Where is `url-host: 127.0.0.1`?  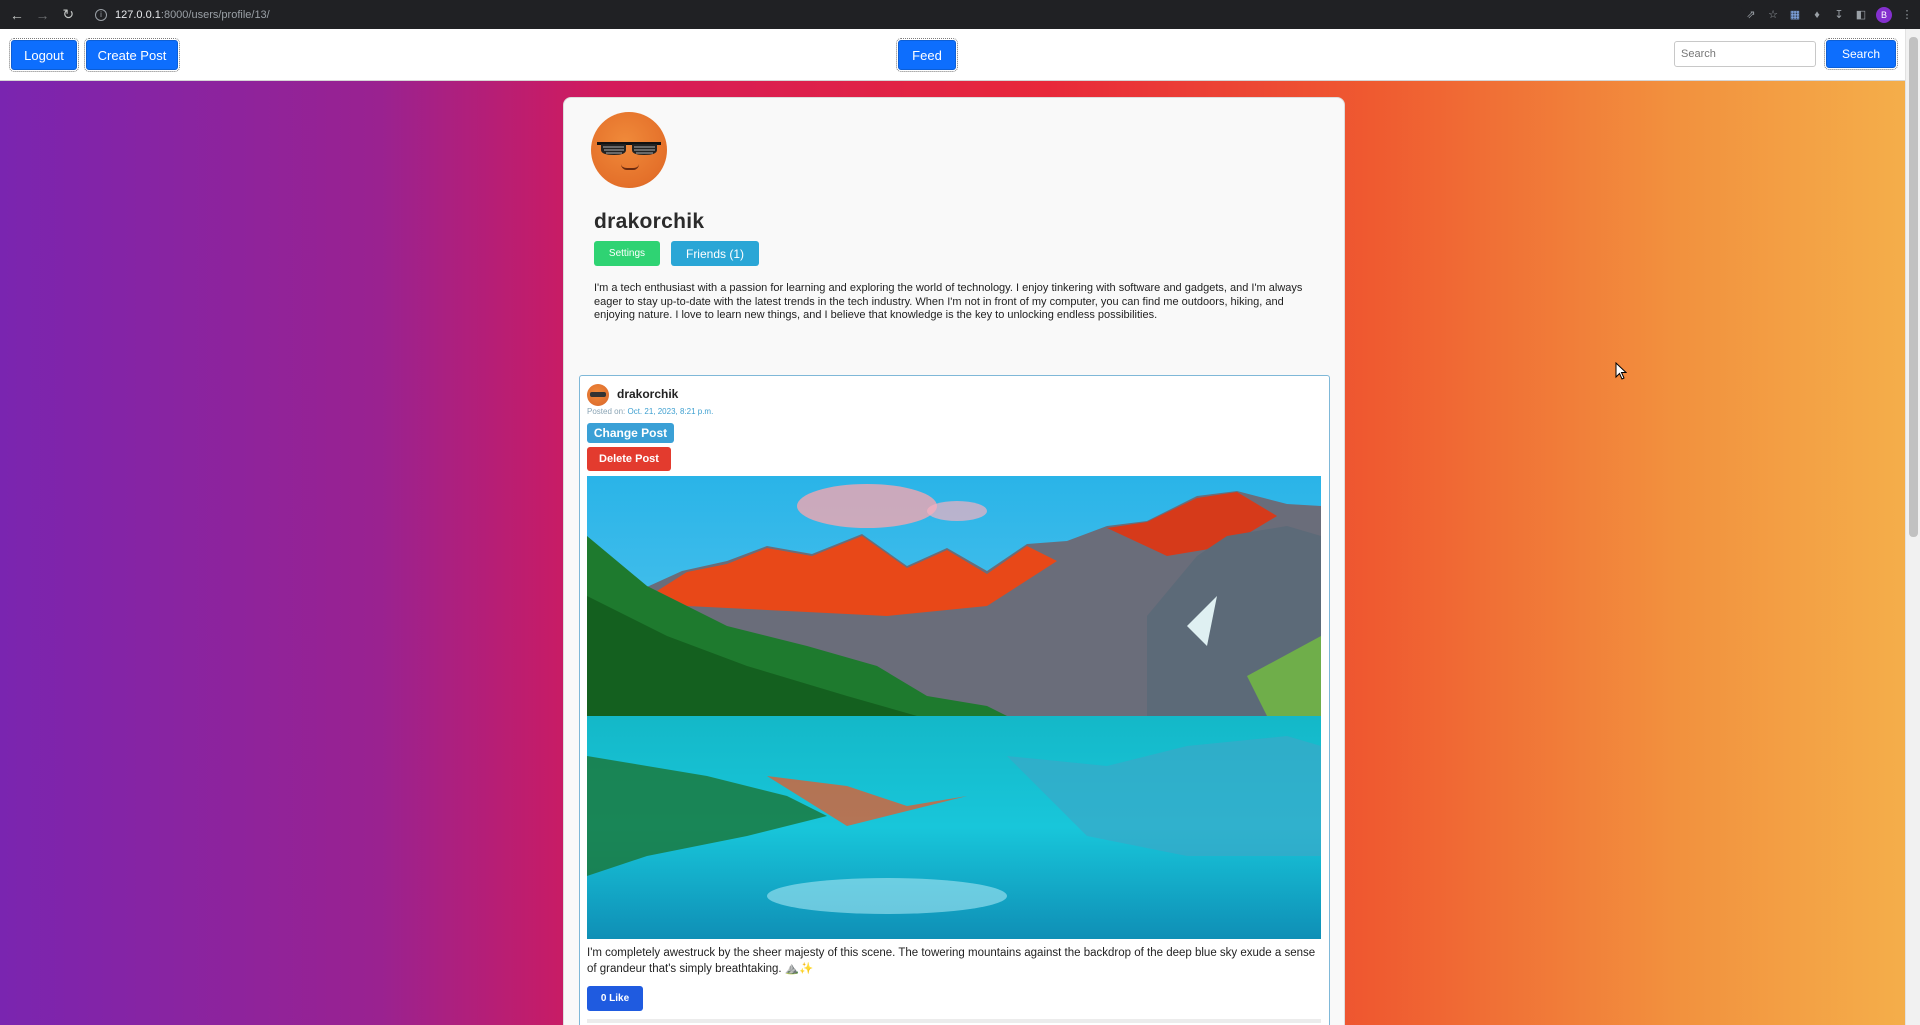 url-host: 127.0.0.1 is located at coordinates (138, 14).